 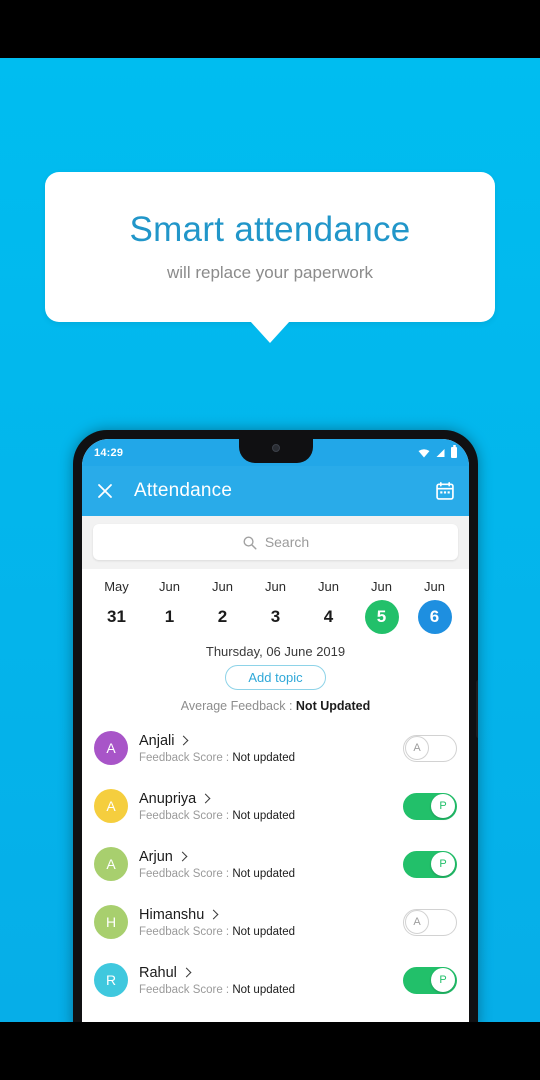 What do you see at coordinates (169, 606) in the screenshot?
I see `date-cell-1: Jun 1` at bounding box center [169, 606].